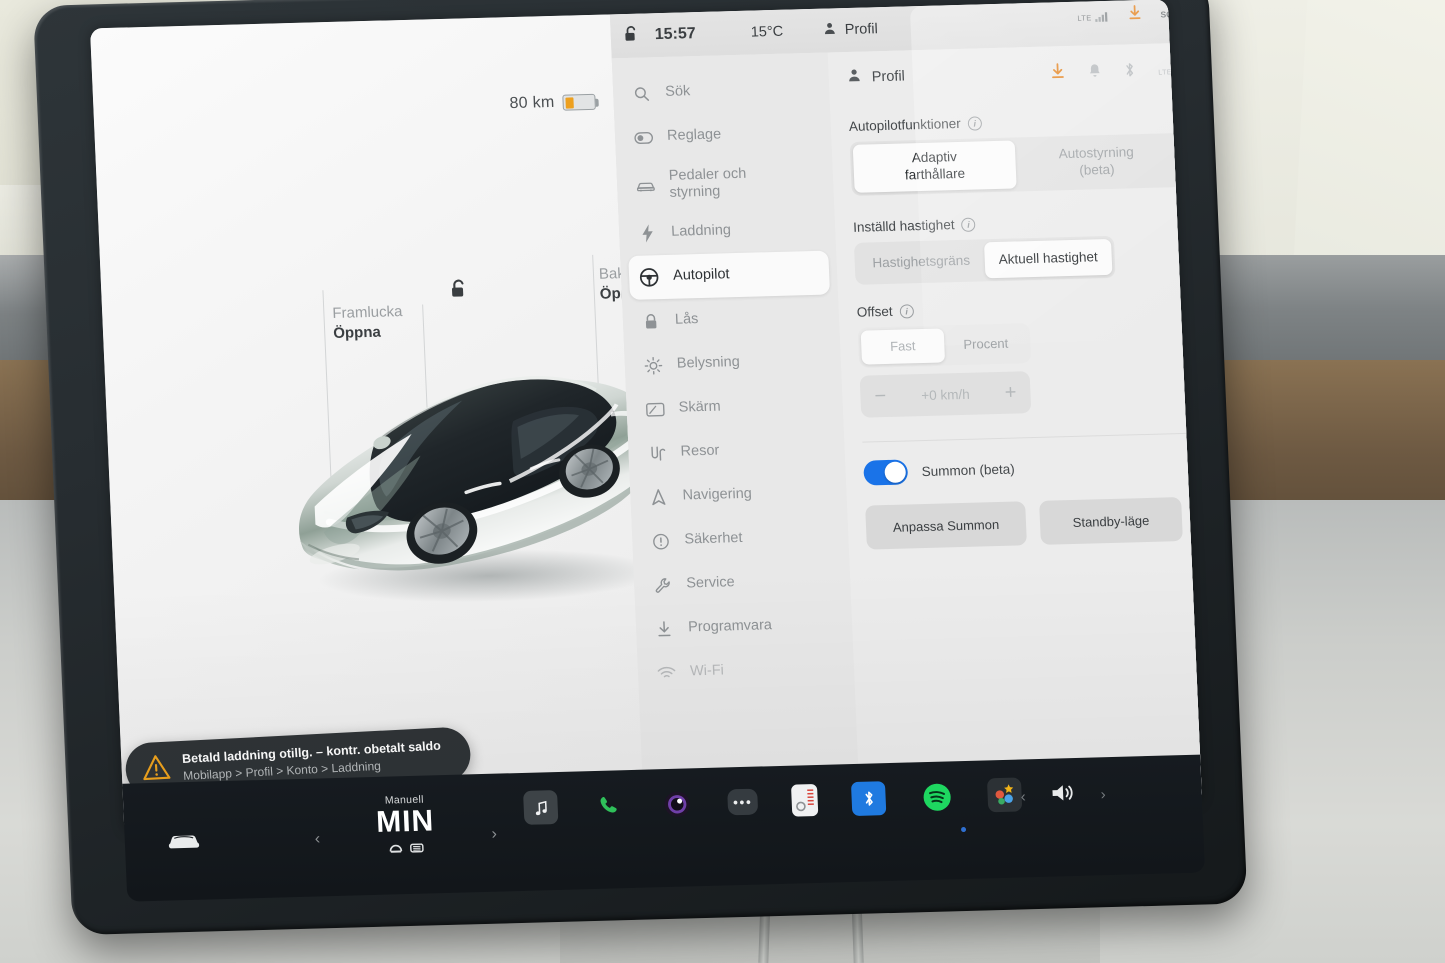 This screenshot has height=963, width=1445. What do you see at coordinates (1097, 162) in the screenshot?
I see `autostyrning-option: Autostyrning (beta)` at bounding box center [1097, 162].